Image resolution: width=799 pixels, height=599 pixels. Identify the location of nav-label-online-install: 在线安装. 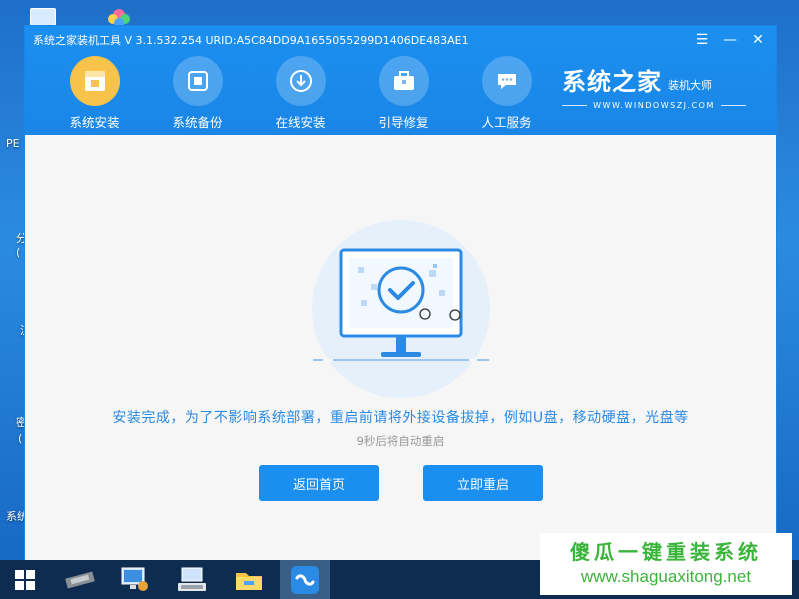
(300, 122).